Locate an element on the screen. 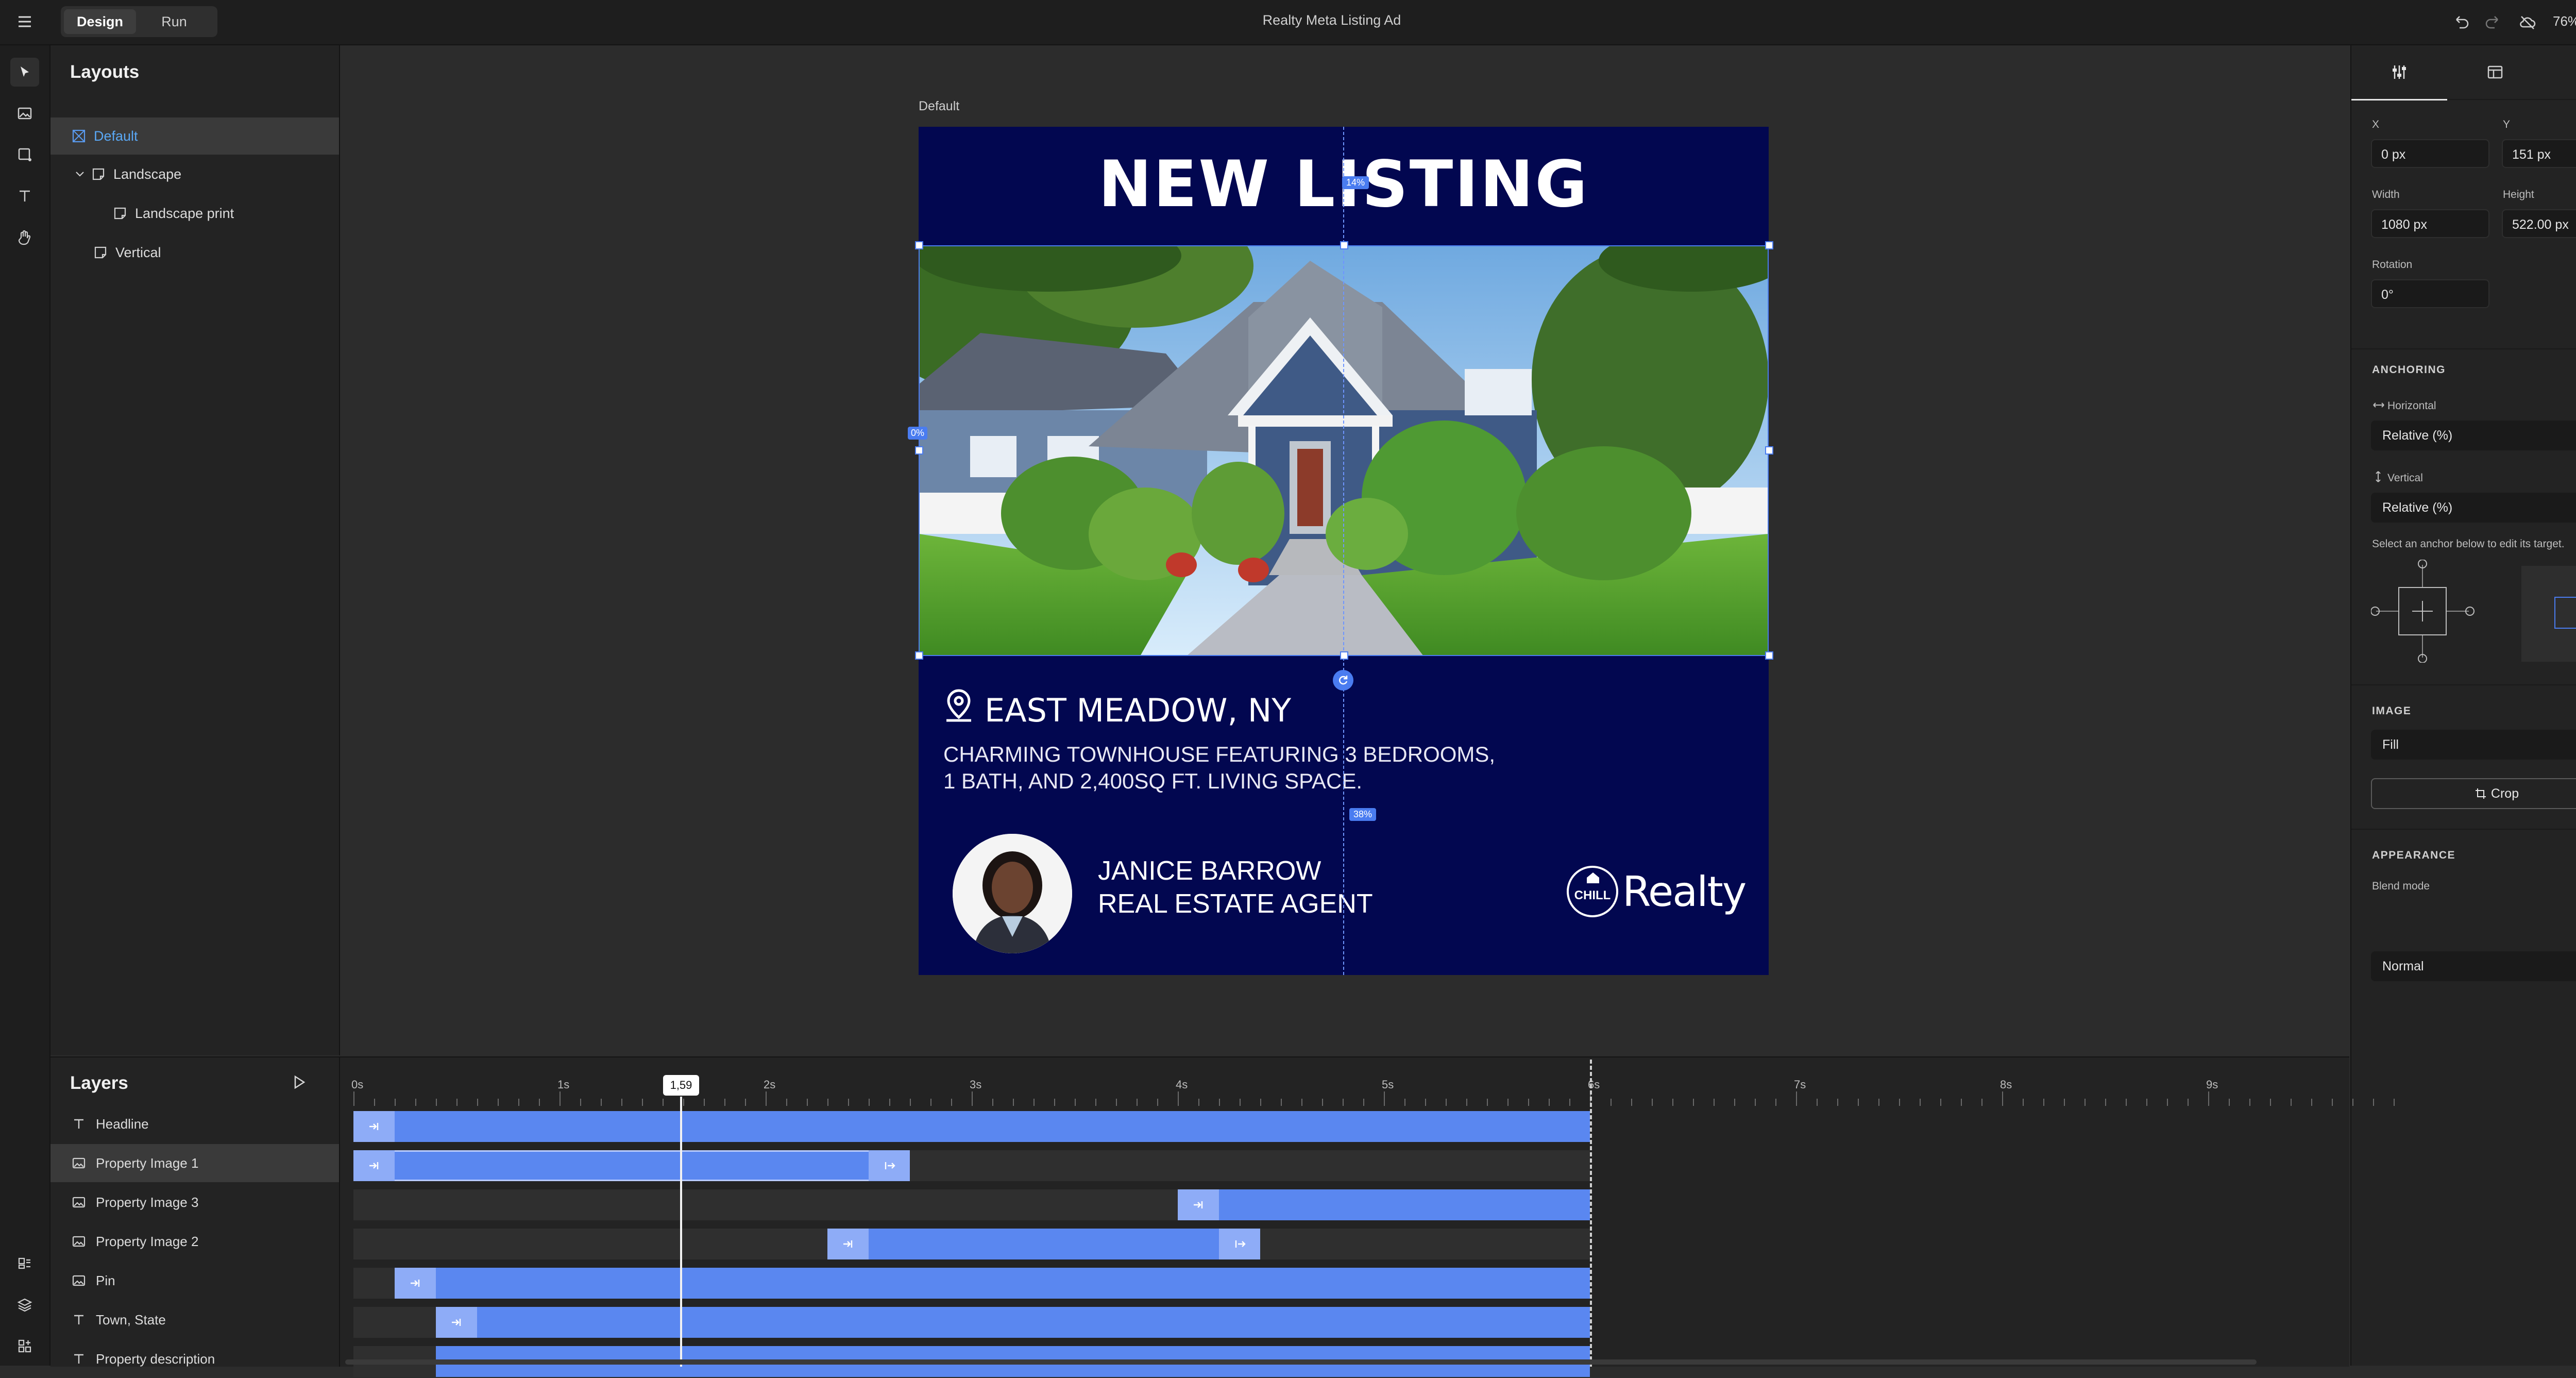 Image resolution: width=2576 pixels, height=1378 pixels. layer-row: Pin is located at coordinates (194, 1281).